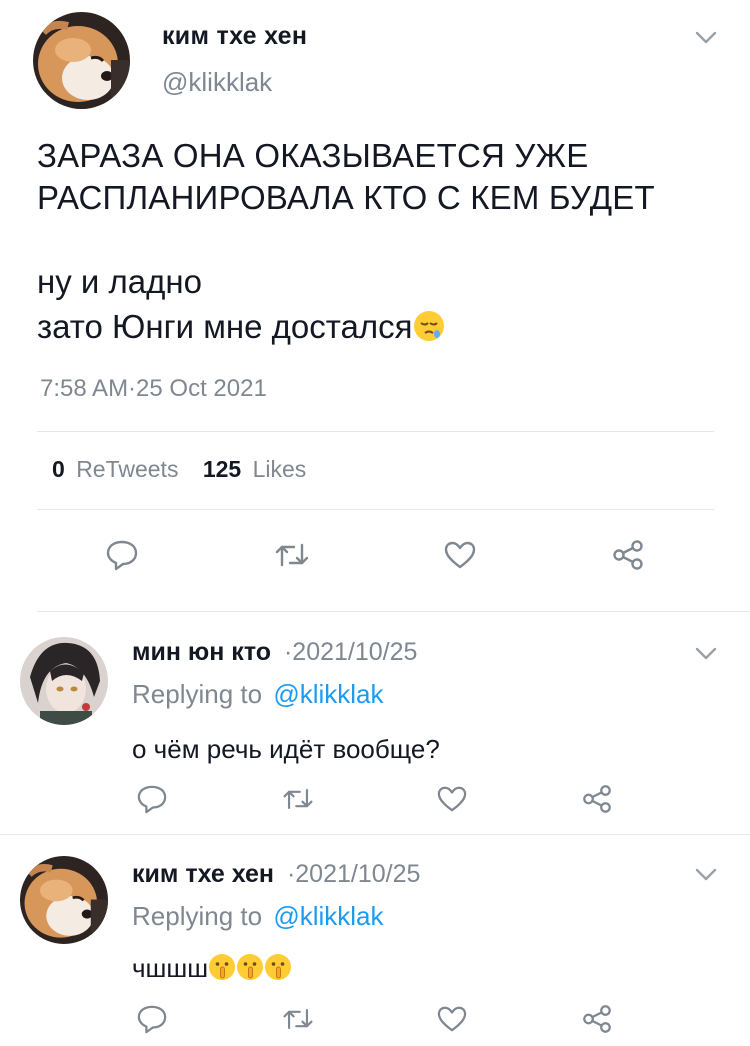 The height and width of the screenshot is (1046, 750). Describe the element at coordinates (428, 326) in the screenshot. I see `sleepy-face-emoji` at that location.